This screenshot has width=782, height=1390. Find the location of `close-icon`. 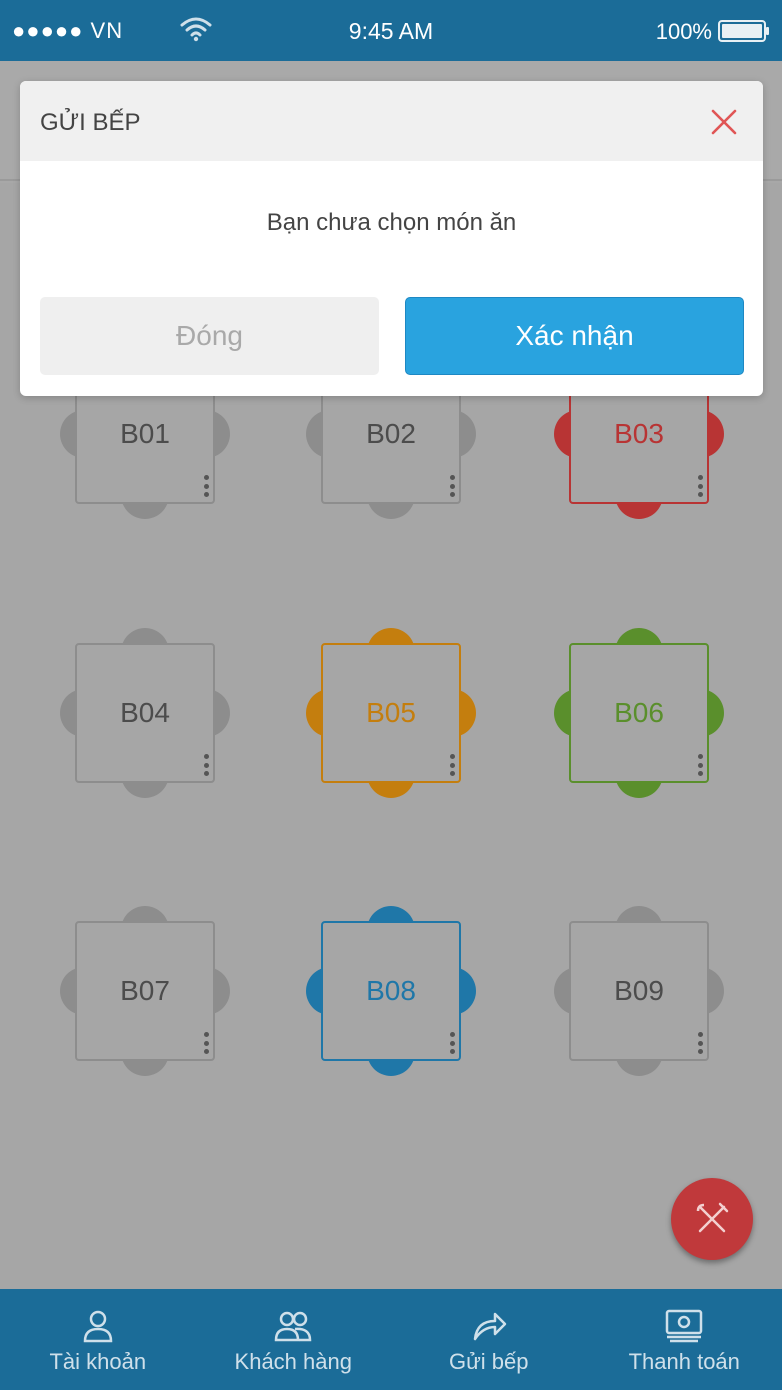

close-icon is located at coordinates (724, 122).